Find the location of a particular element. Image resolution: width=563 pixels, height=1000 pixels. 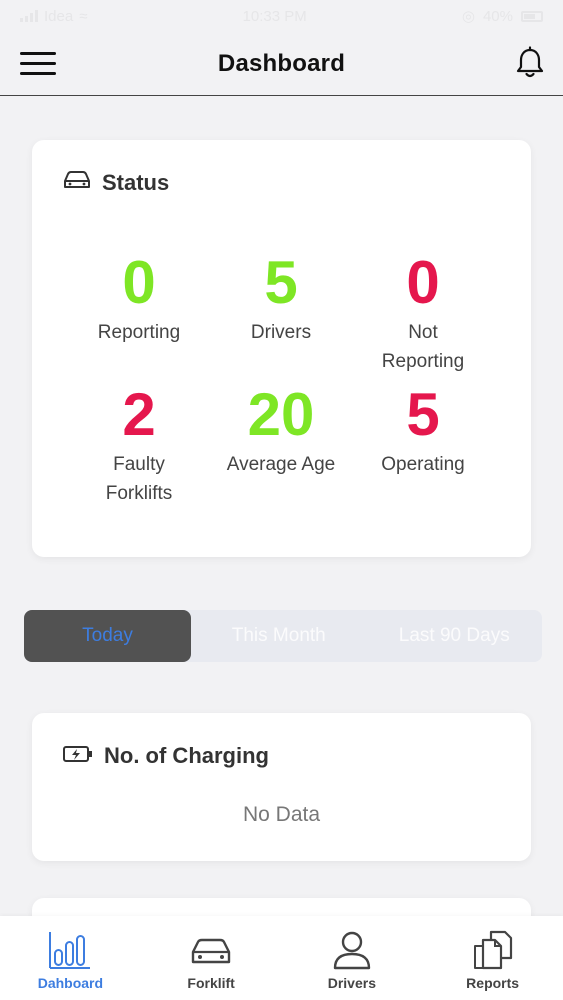

bell-icon is located at coordinates (530, 63).